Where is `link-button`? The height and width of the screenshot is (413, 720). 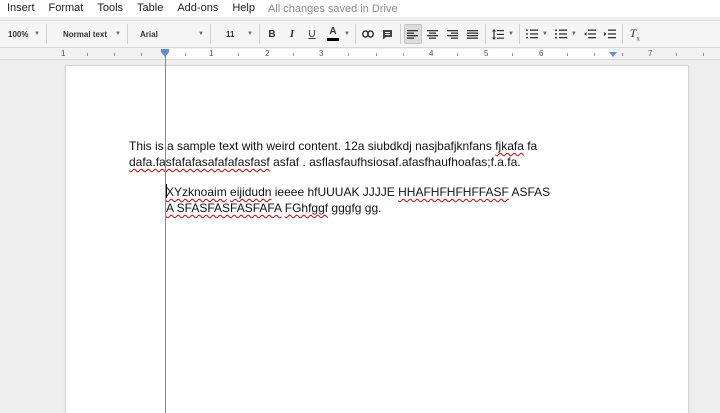 link-button is located at coordinates (368, 34).